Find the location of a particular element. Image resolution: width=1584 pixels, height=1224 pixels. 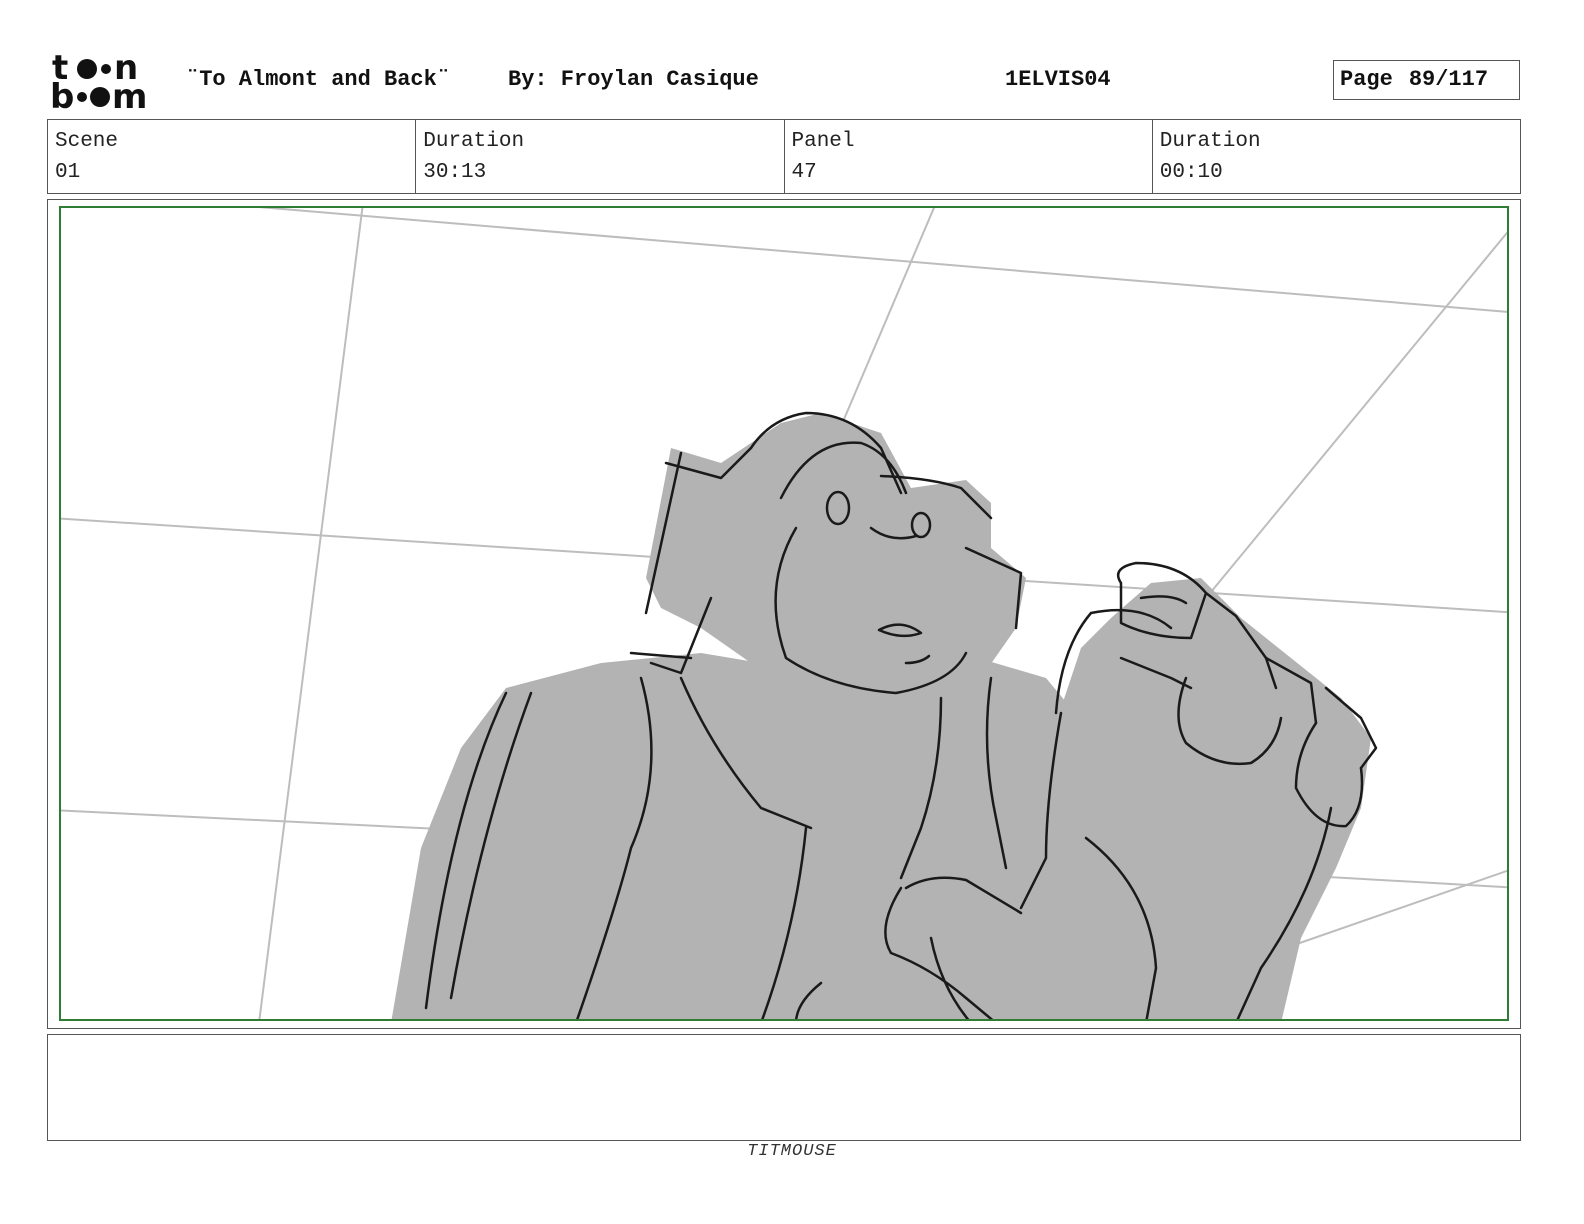

episode-code: 1ELVIS04 is located at coordinates (1058, 79).